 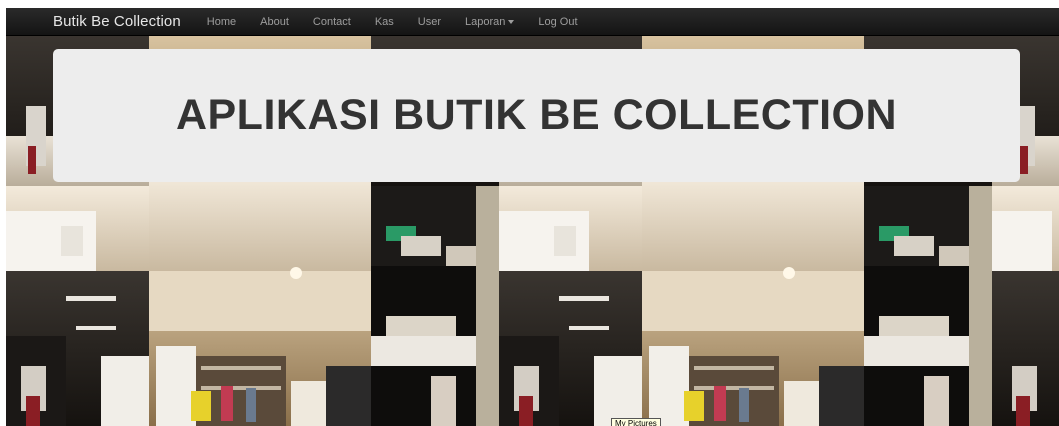 What do you see at coordinates (485, 21) in the screenshot?
I see `nav-laporan-label: Laporan` at bounding box center [485, 21].